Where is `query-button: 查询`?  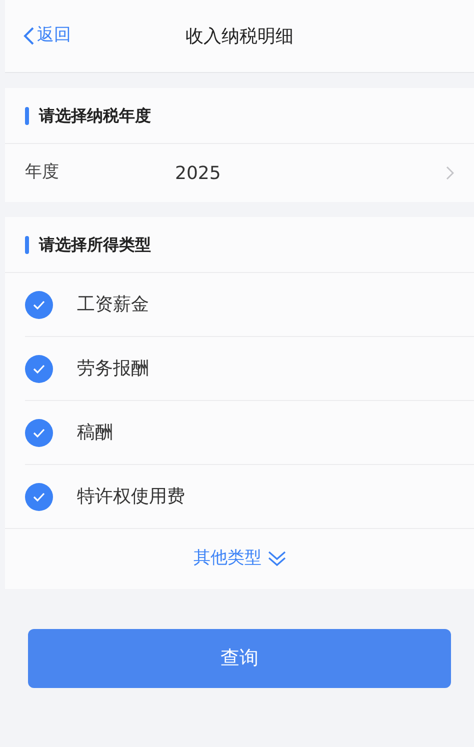
query-button: 查询 is located at coordinates (239, 658).